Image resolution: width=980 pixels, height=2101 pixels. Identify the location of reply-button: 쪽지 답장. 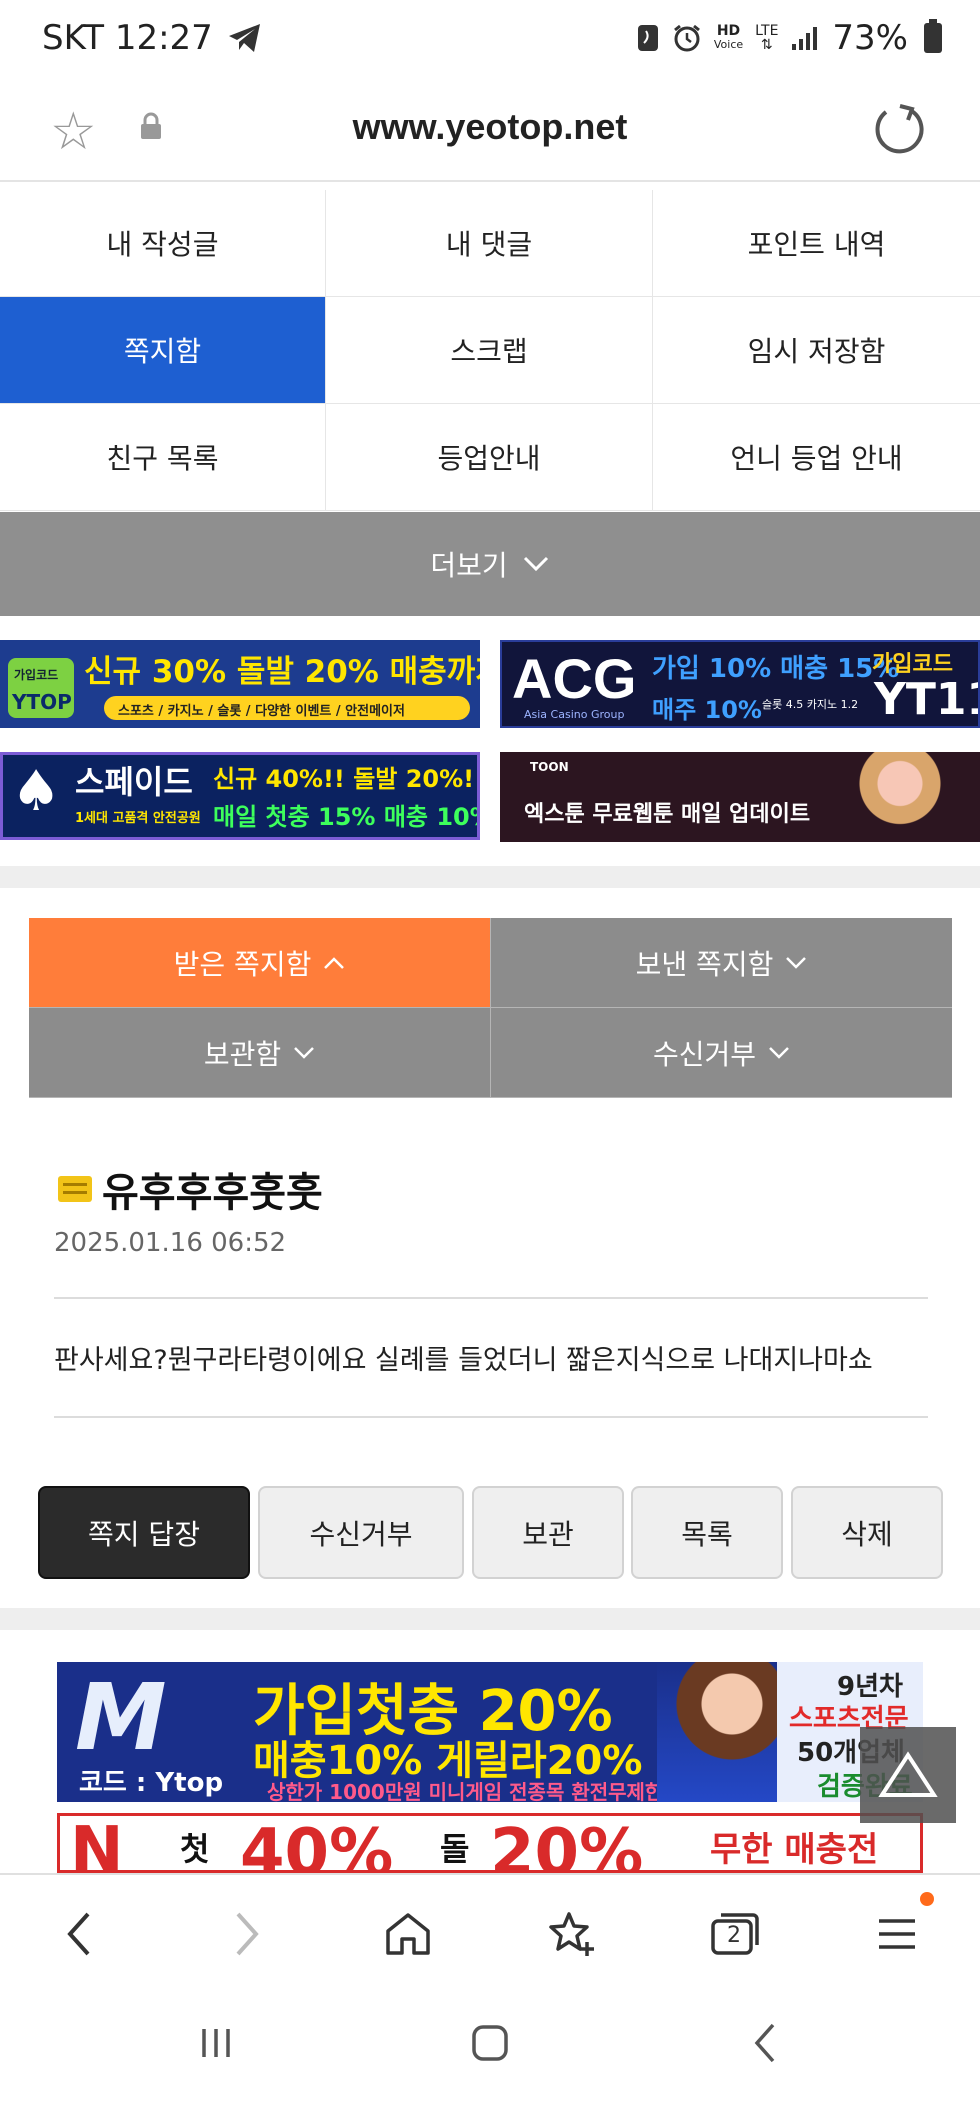
(144, 1532).